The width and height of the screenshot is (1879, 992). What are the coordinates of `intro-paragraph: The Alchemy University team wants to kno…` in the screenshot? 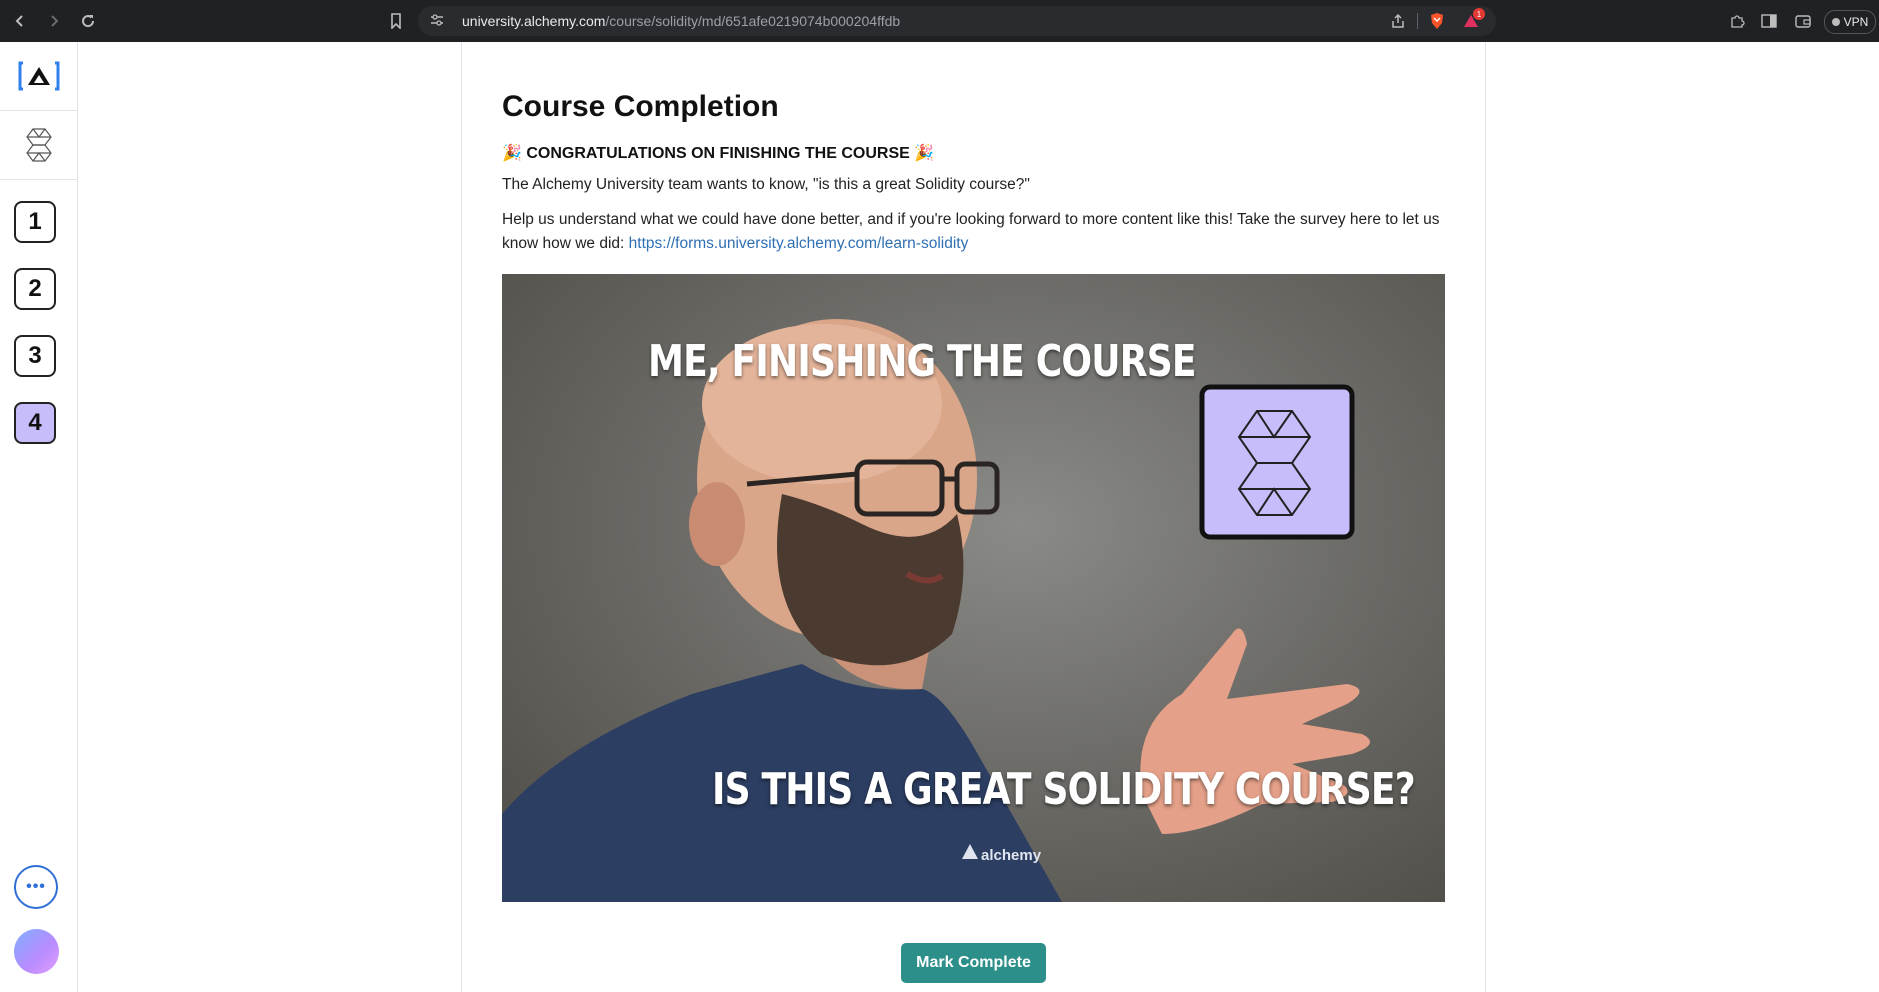 It's located at (766, 184).